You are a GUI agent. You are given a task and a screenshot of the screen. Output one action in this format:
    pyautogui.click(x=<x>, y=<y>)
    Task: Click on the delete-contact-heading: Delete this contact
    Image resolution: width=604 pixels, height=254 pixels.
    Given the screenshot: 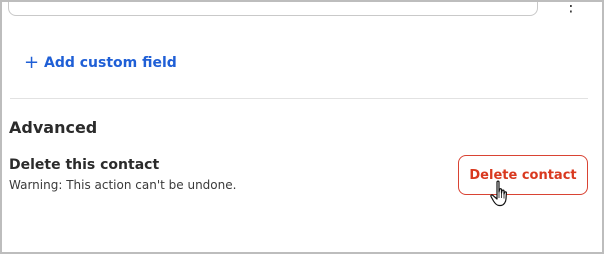 What is the action you would take?
    pyautogui.click(x=84, y=165)
    